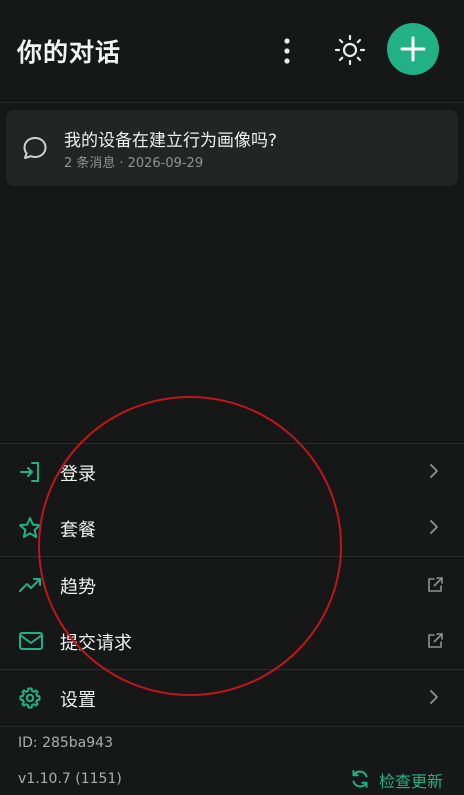 The image size is (464, 795). Describe the element at coordinates (165, 163) in the screenshot. I see `conversation-date: 2026-09-29` at that location.